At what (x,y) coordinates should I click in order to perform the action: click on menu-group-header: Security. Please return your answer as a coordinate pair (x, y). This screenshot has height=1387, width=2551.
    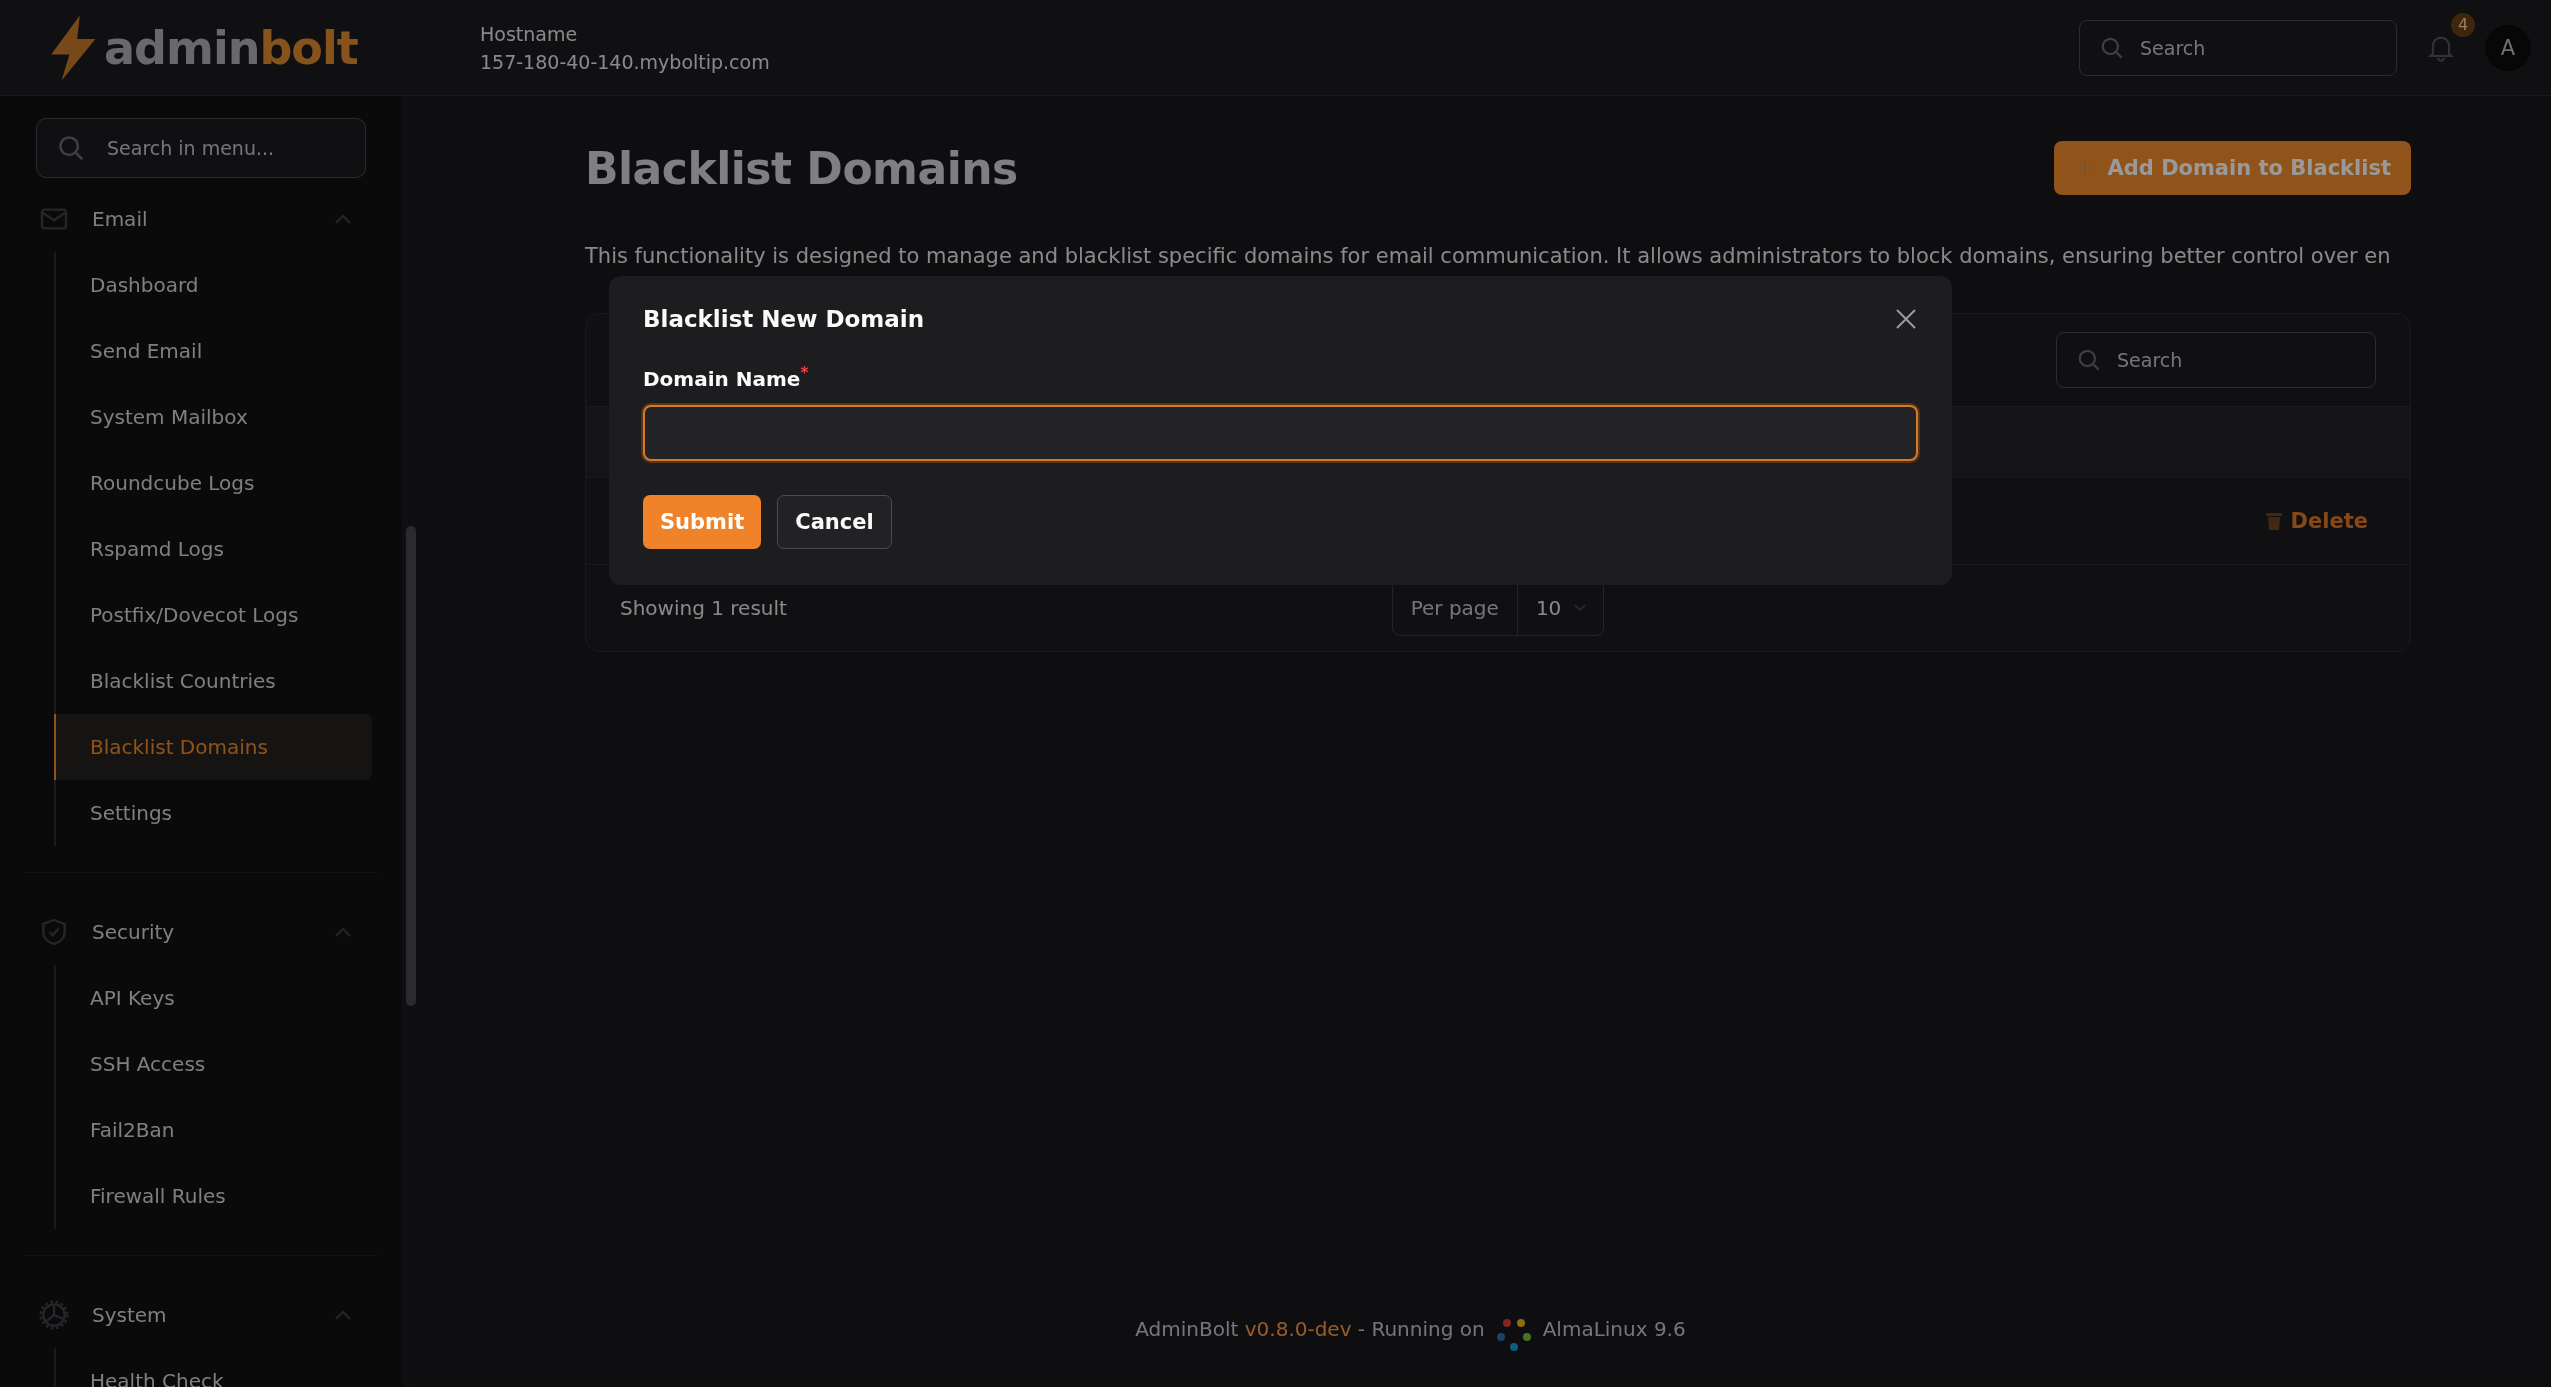
    Looking at the image, I should click on (201, 932).